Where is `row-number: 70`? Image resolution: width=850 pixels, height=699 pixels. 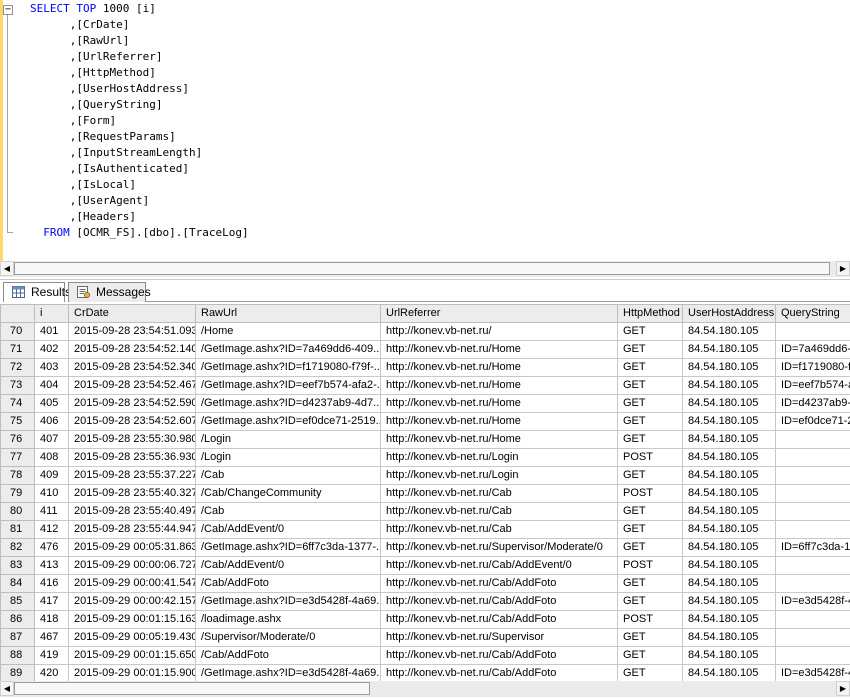 row-number: 70 is located at coordinates (17, 331).